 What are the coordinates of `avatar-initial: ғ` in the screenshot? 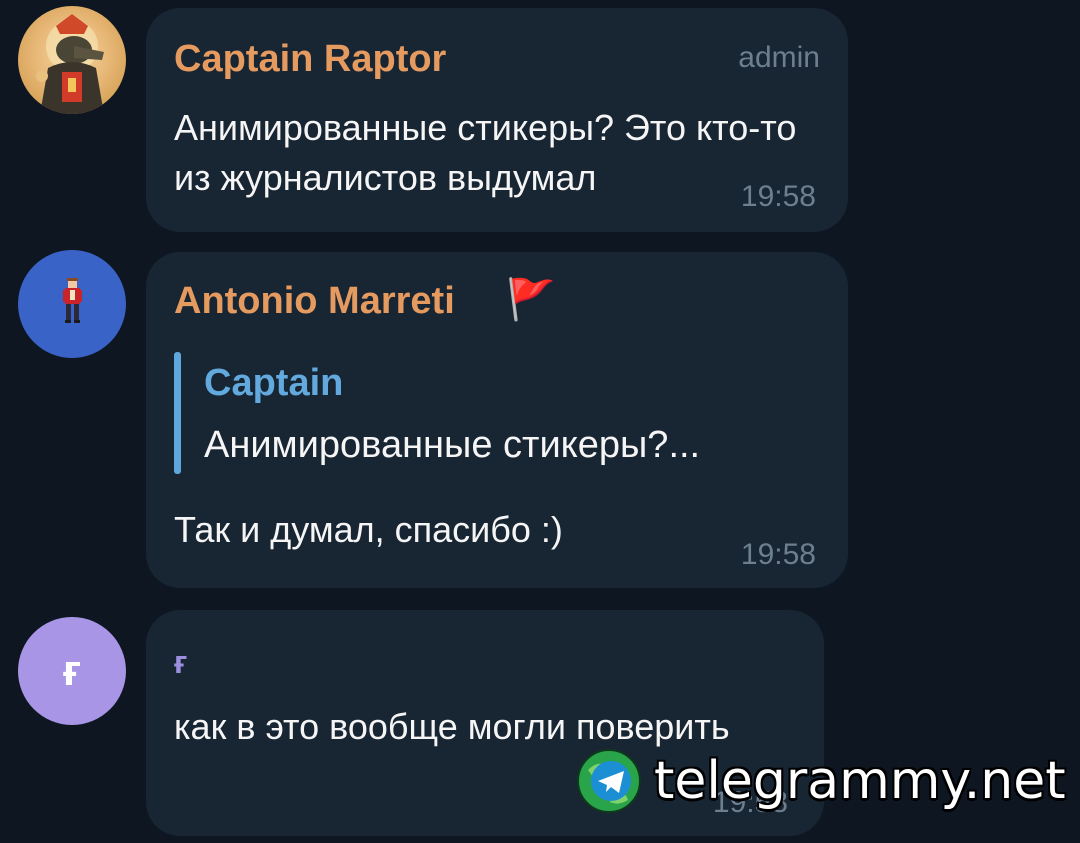 It's located at (72, 670).